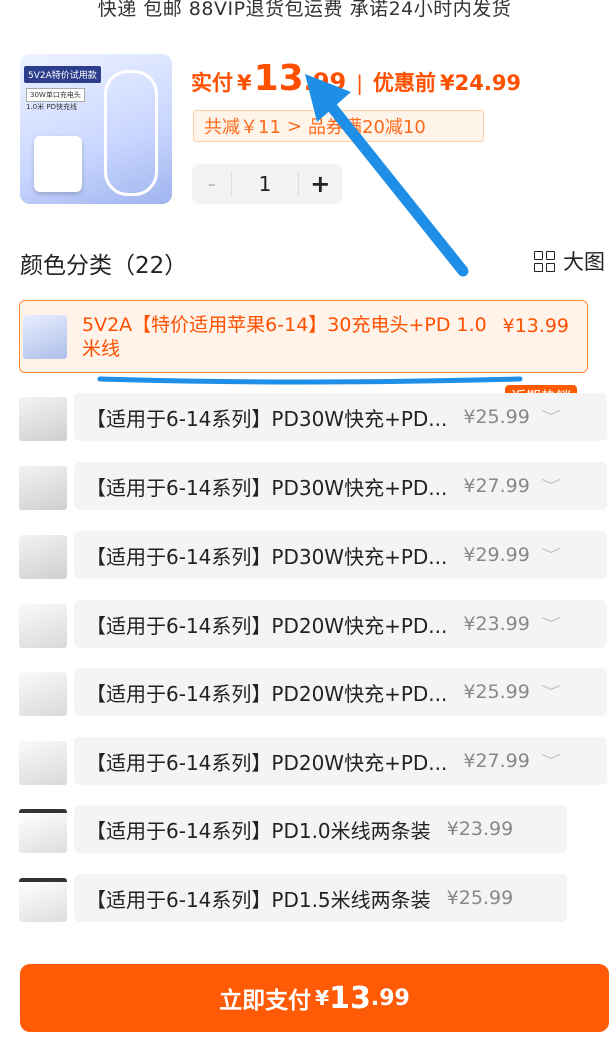 The height and width of the screenshot is (1041, 609). What do you see at coordinates (322, 998) in the screenshot?
I see `pay-currency: ¥` at bounding box center [322, 998].